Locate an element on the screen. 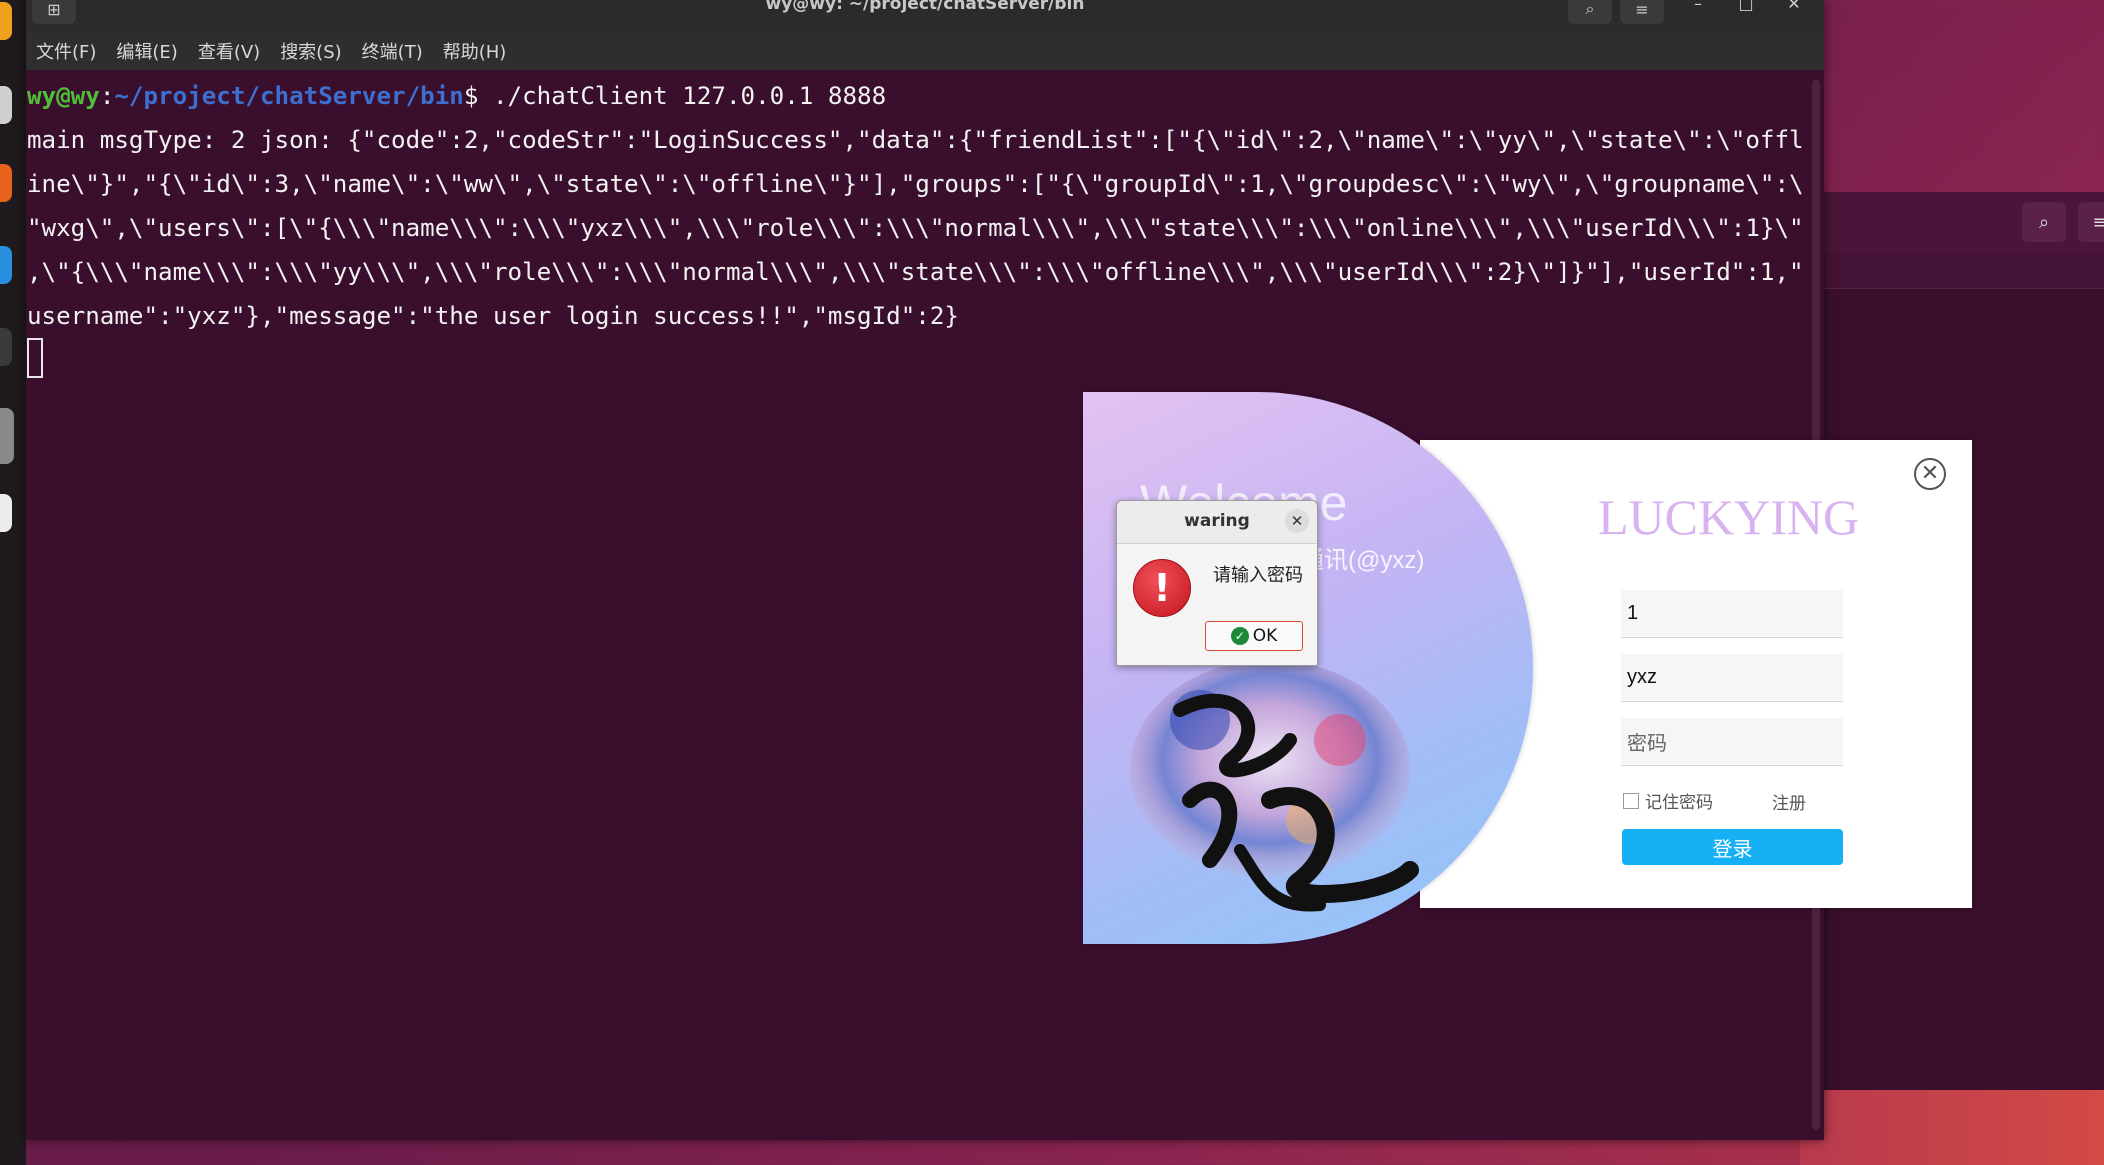 The width and height of the screenshot is (2104, 1165). trash-icon is located at coordinates (6, 513).